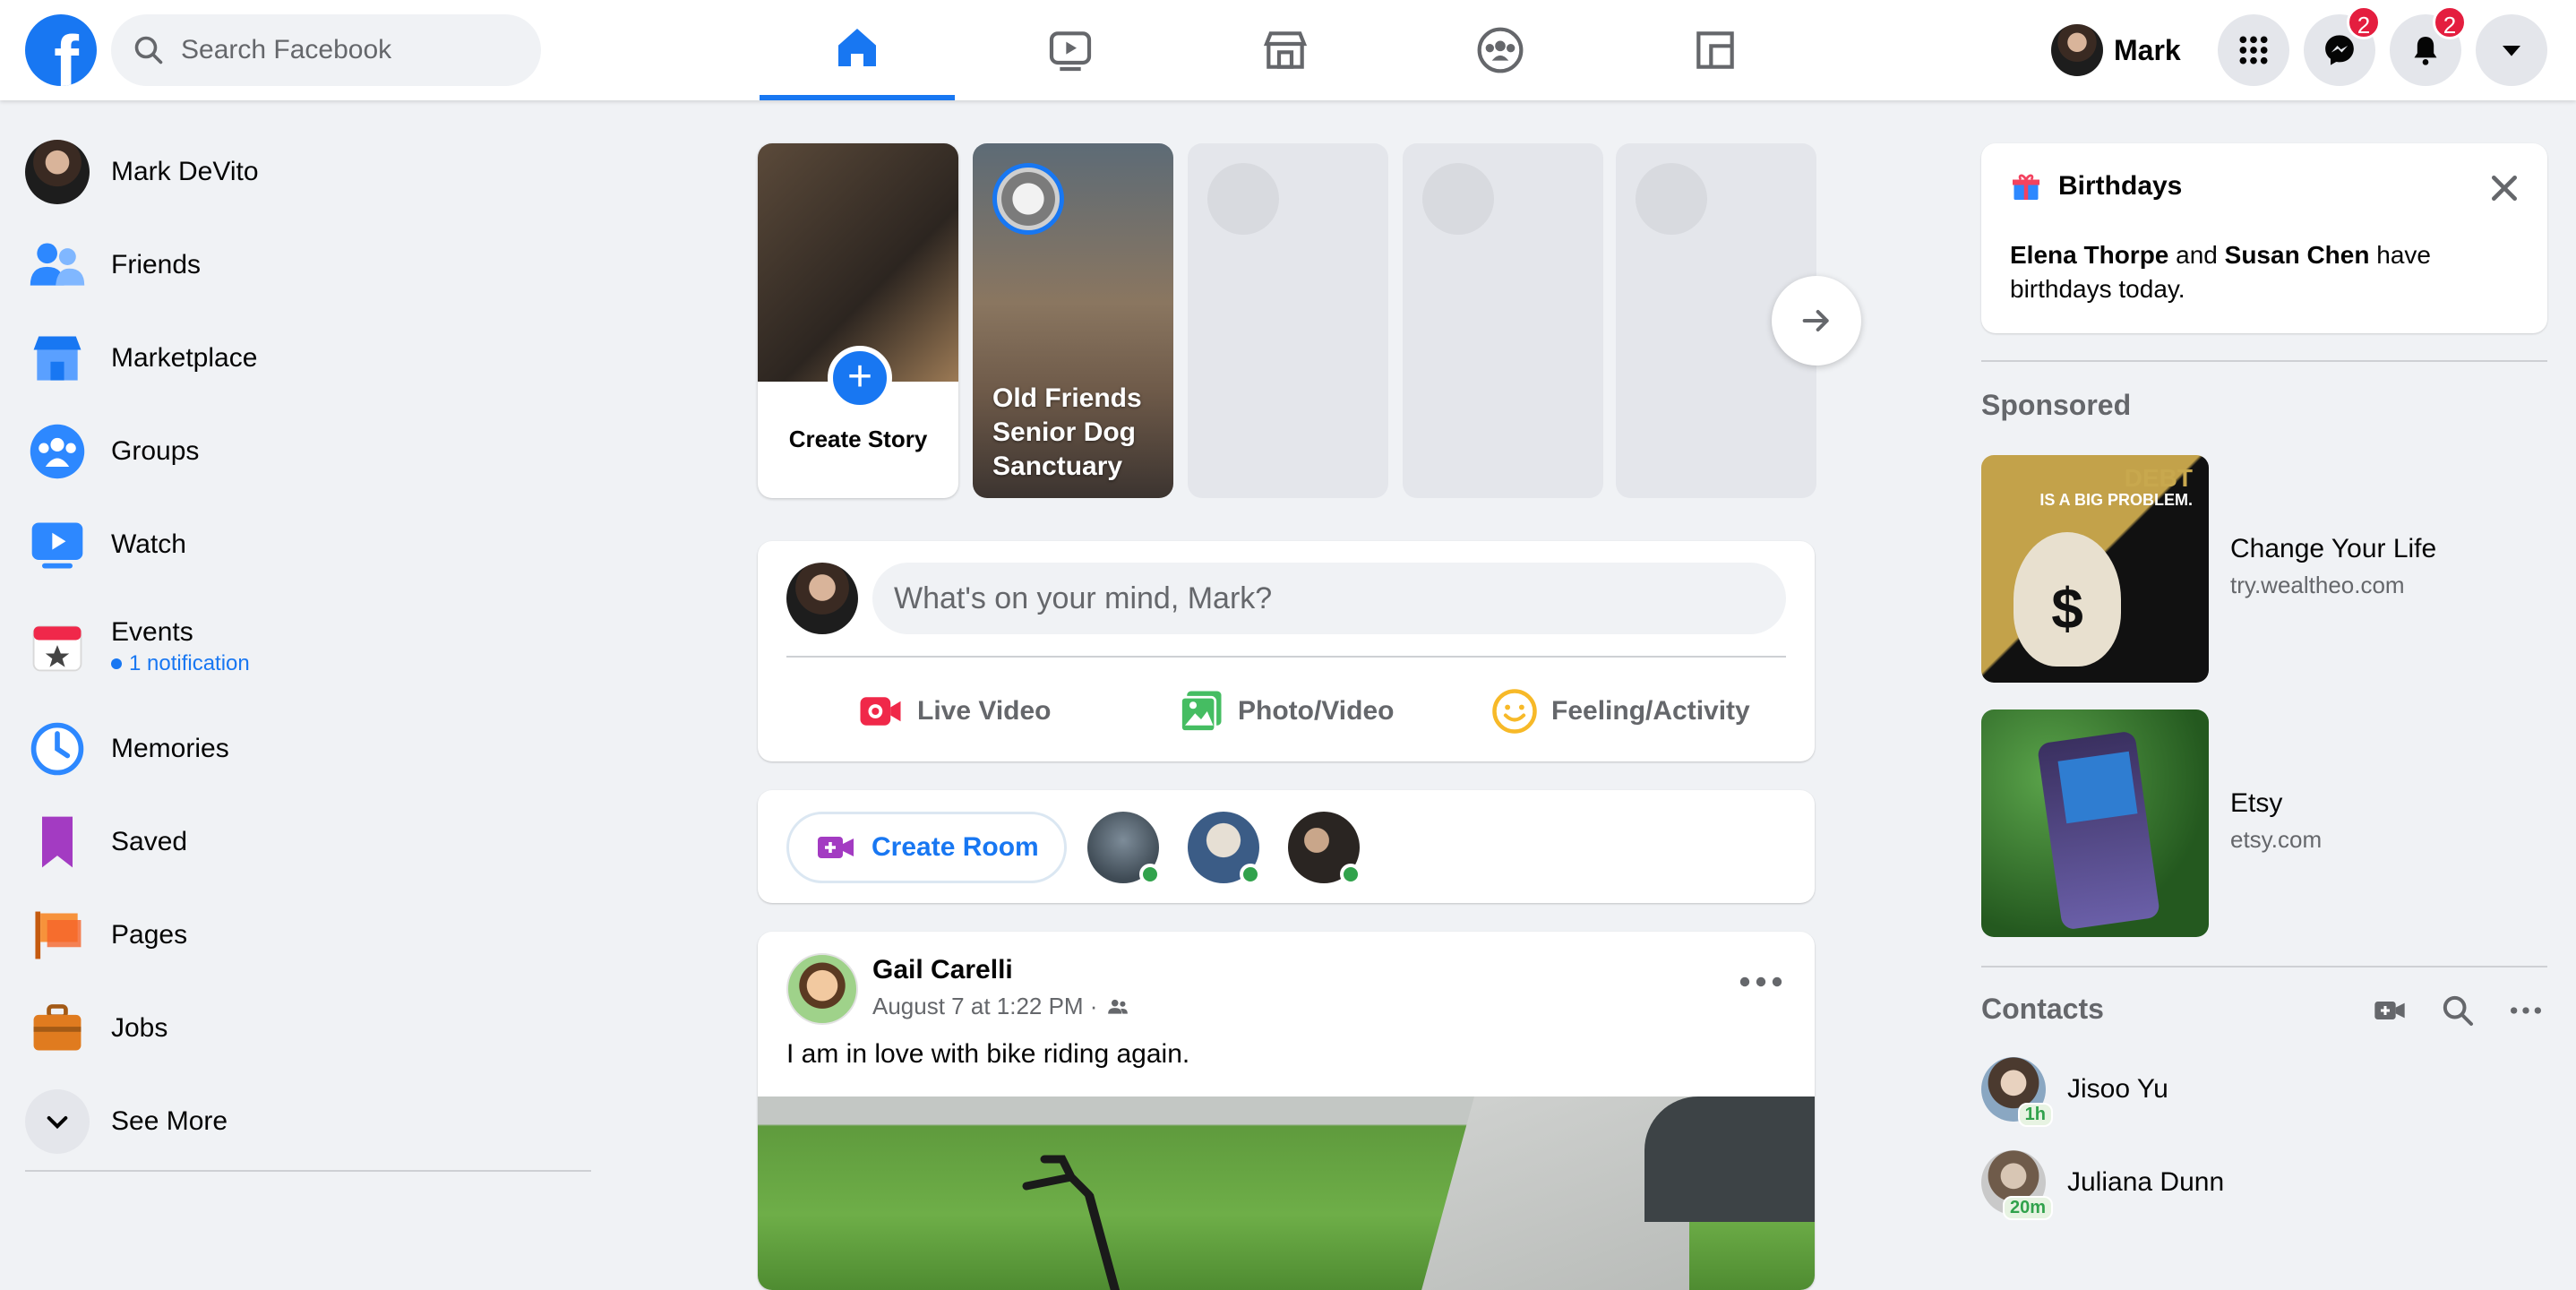 The height and width of the screenshot is (1290, 2576). What do you see at coordinates (2504, 188) in the screenshot?
I see `close-icon` at bounding box center [2504, 188].